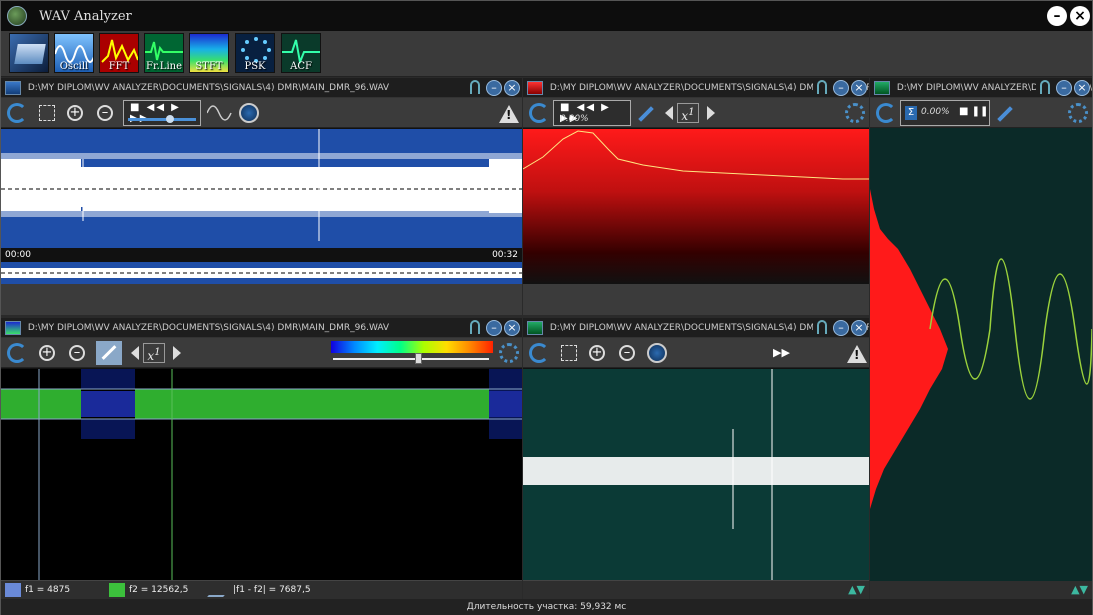  What do you see at coordinates (209, 53) in the screenshot?
I see `stft-tool-button: STFT` at bounding box center [209, 53].